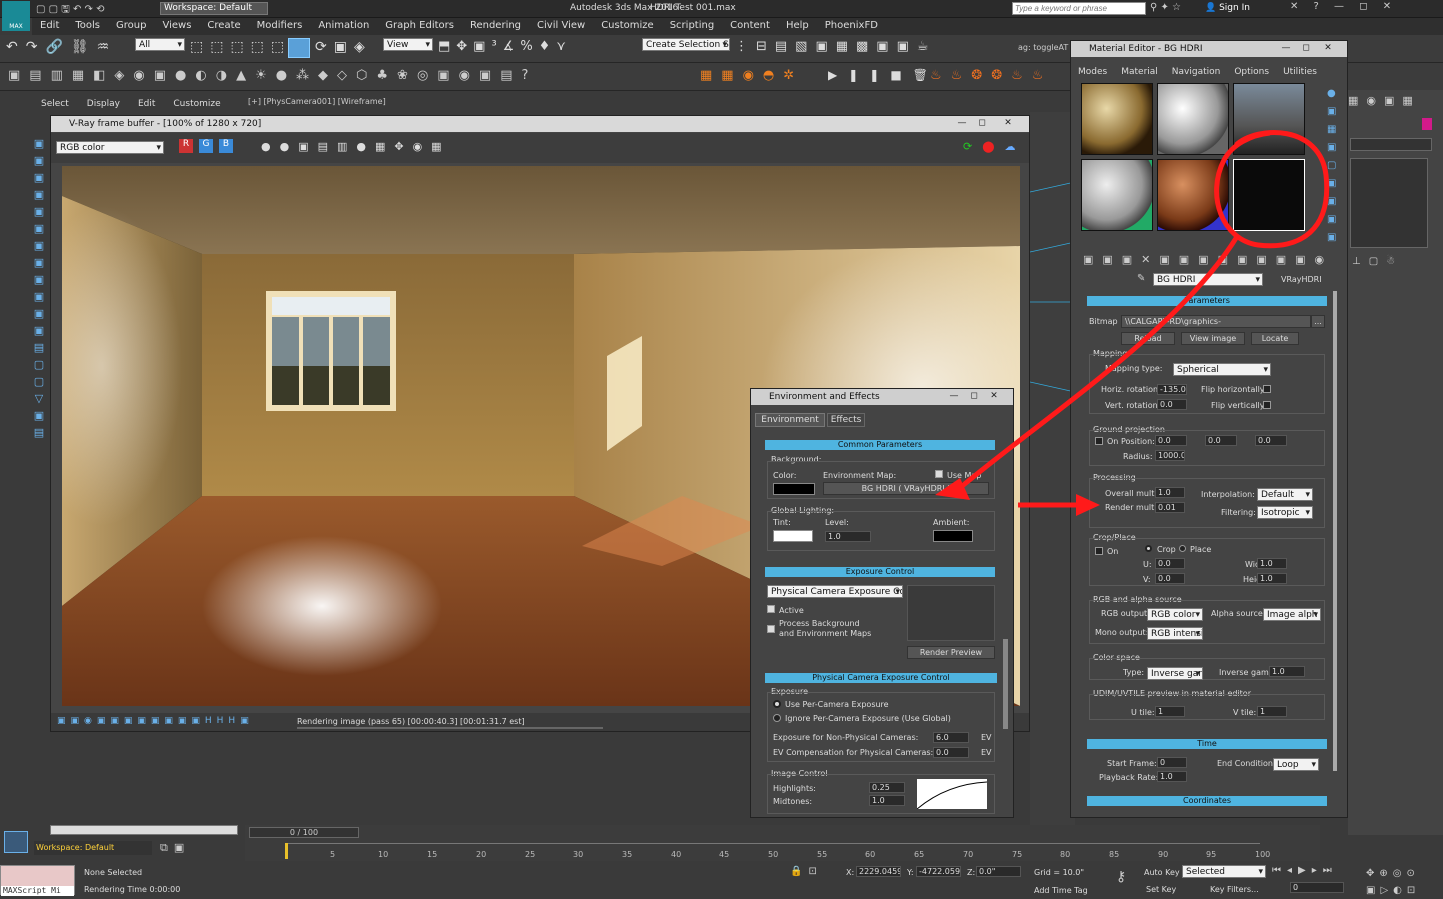  I want to click on u-tile-spinner: 1, so click(1170, 711).